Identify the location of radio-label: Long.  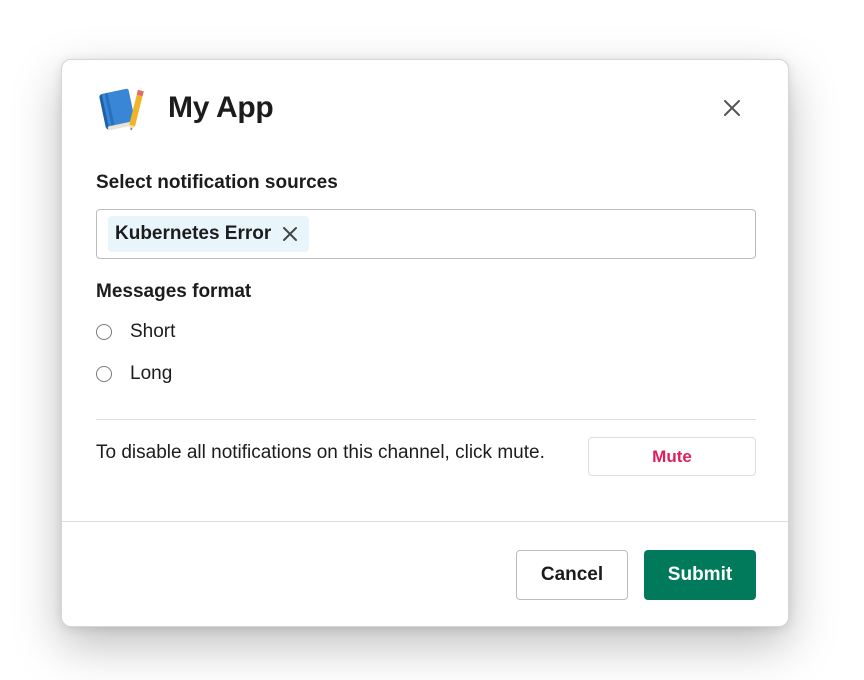
(151, 373).